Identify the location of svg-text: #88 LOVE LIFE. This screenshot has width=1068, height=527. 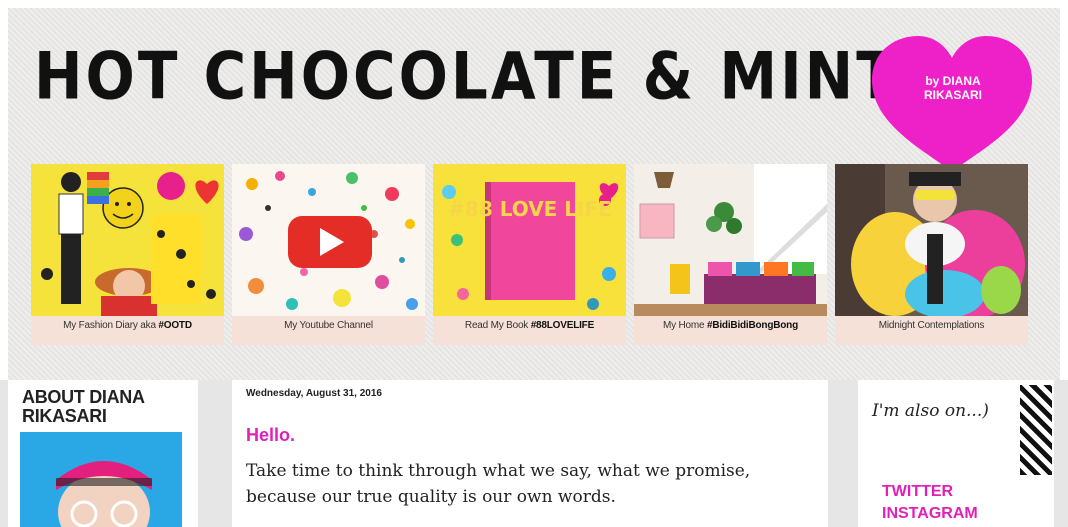
(530, 209).